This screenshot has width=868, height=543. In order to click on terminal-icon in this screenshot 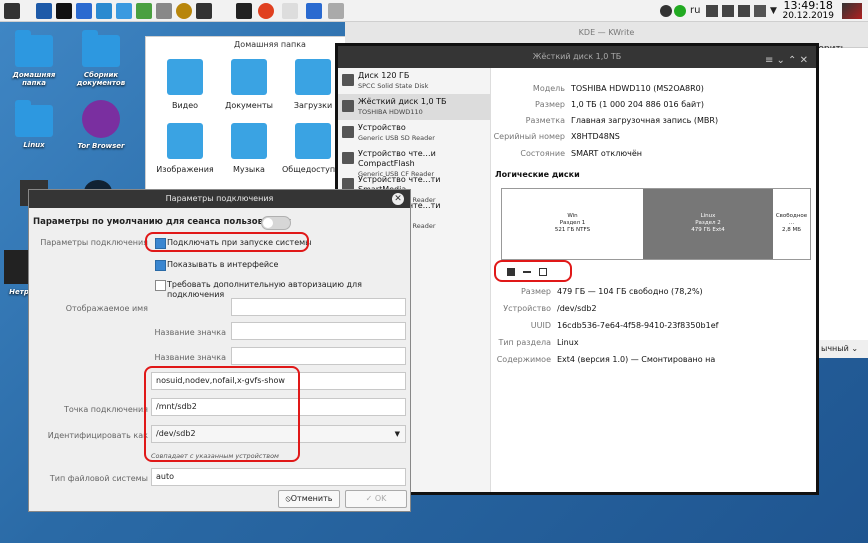, I will do `click(64, 11)`.